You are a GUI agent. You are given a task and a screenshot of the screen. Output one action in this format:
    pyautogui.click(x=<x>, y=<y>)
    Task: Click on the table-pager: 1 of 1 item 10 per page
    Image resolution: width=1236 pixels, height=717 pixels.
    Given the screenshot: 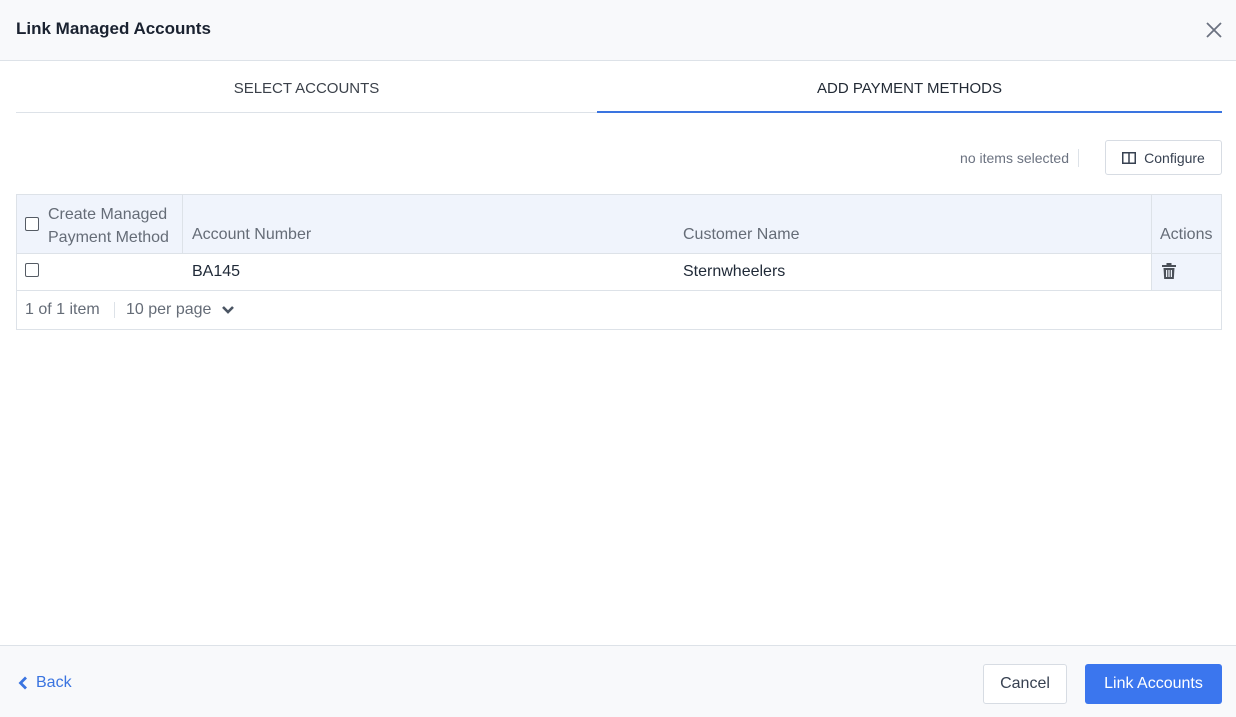 What is the action you would take?
    pyautogui.click(x=619, y=310)
    